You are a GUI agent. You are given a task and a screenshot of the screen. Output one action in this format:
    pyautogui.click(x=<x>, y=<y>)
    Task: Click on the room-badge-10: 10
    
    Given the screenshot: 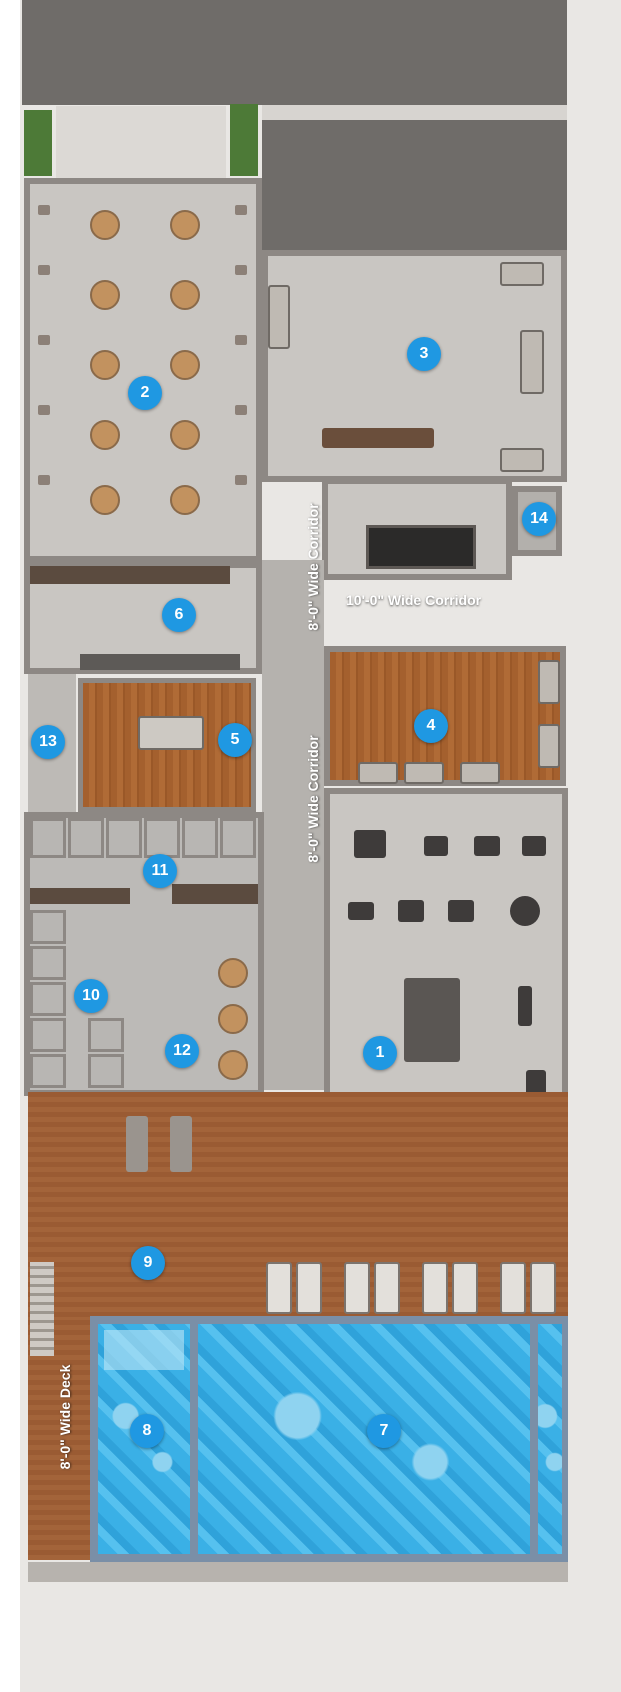 What is the action you would take?
    pyautogui.click(x=91, y=996)
    